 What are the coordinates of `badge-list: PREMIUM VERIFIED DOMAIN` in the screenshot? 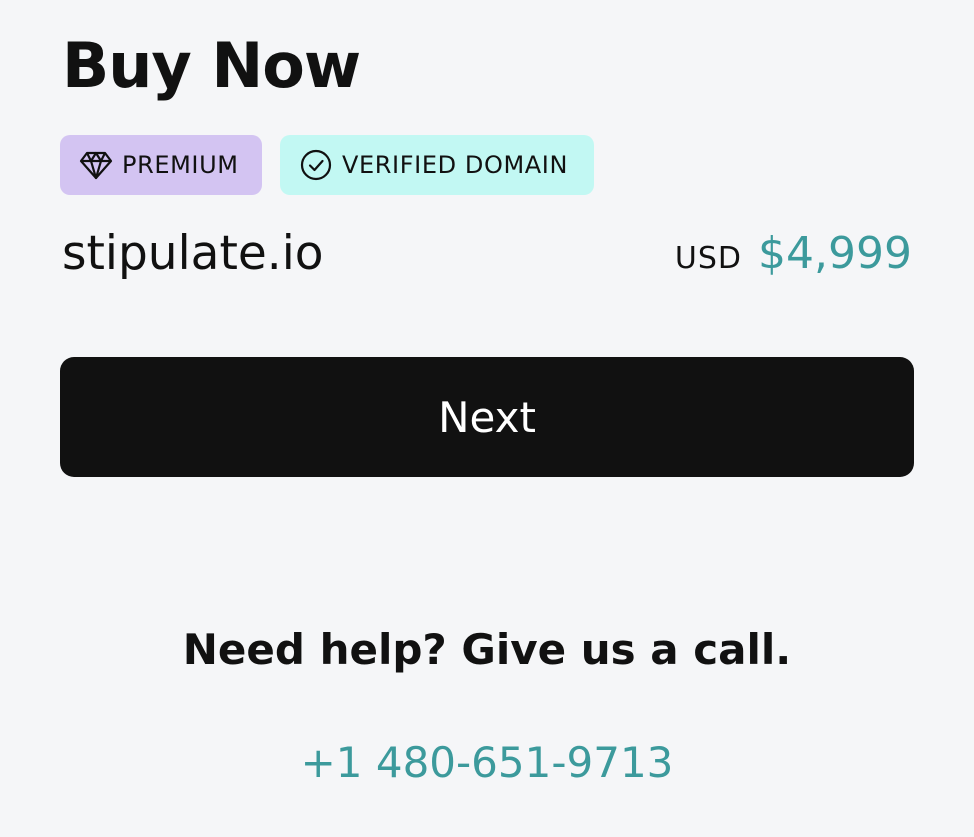 It's located at (327, 165).